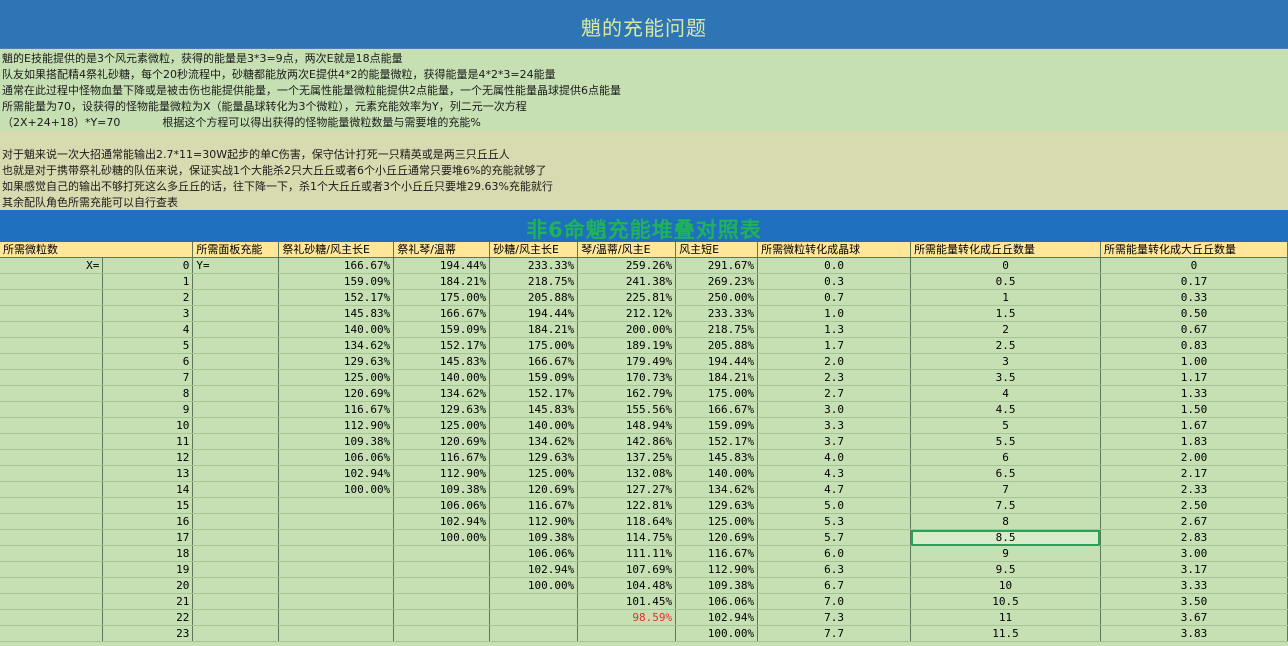 The width and height of the screenshot is (1288, 646). Describe the element at coordinates (717, 361) in the screenshot. I see `table-cell: 194.44%` at that location.